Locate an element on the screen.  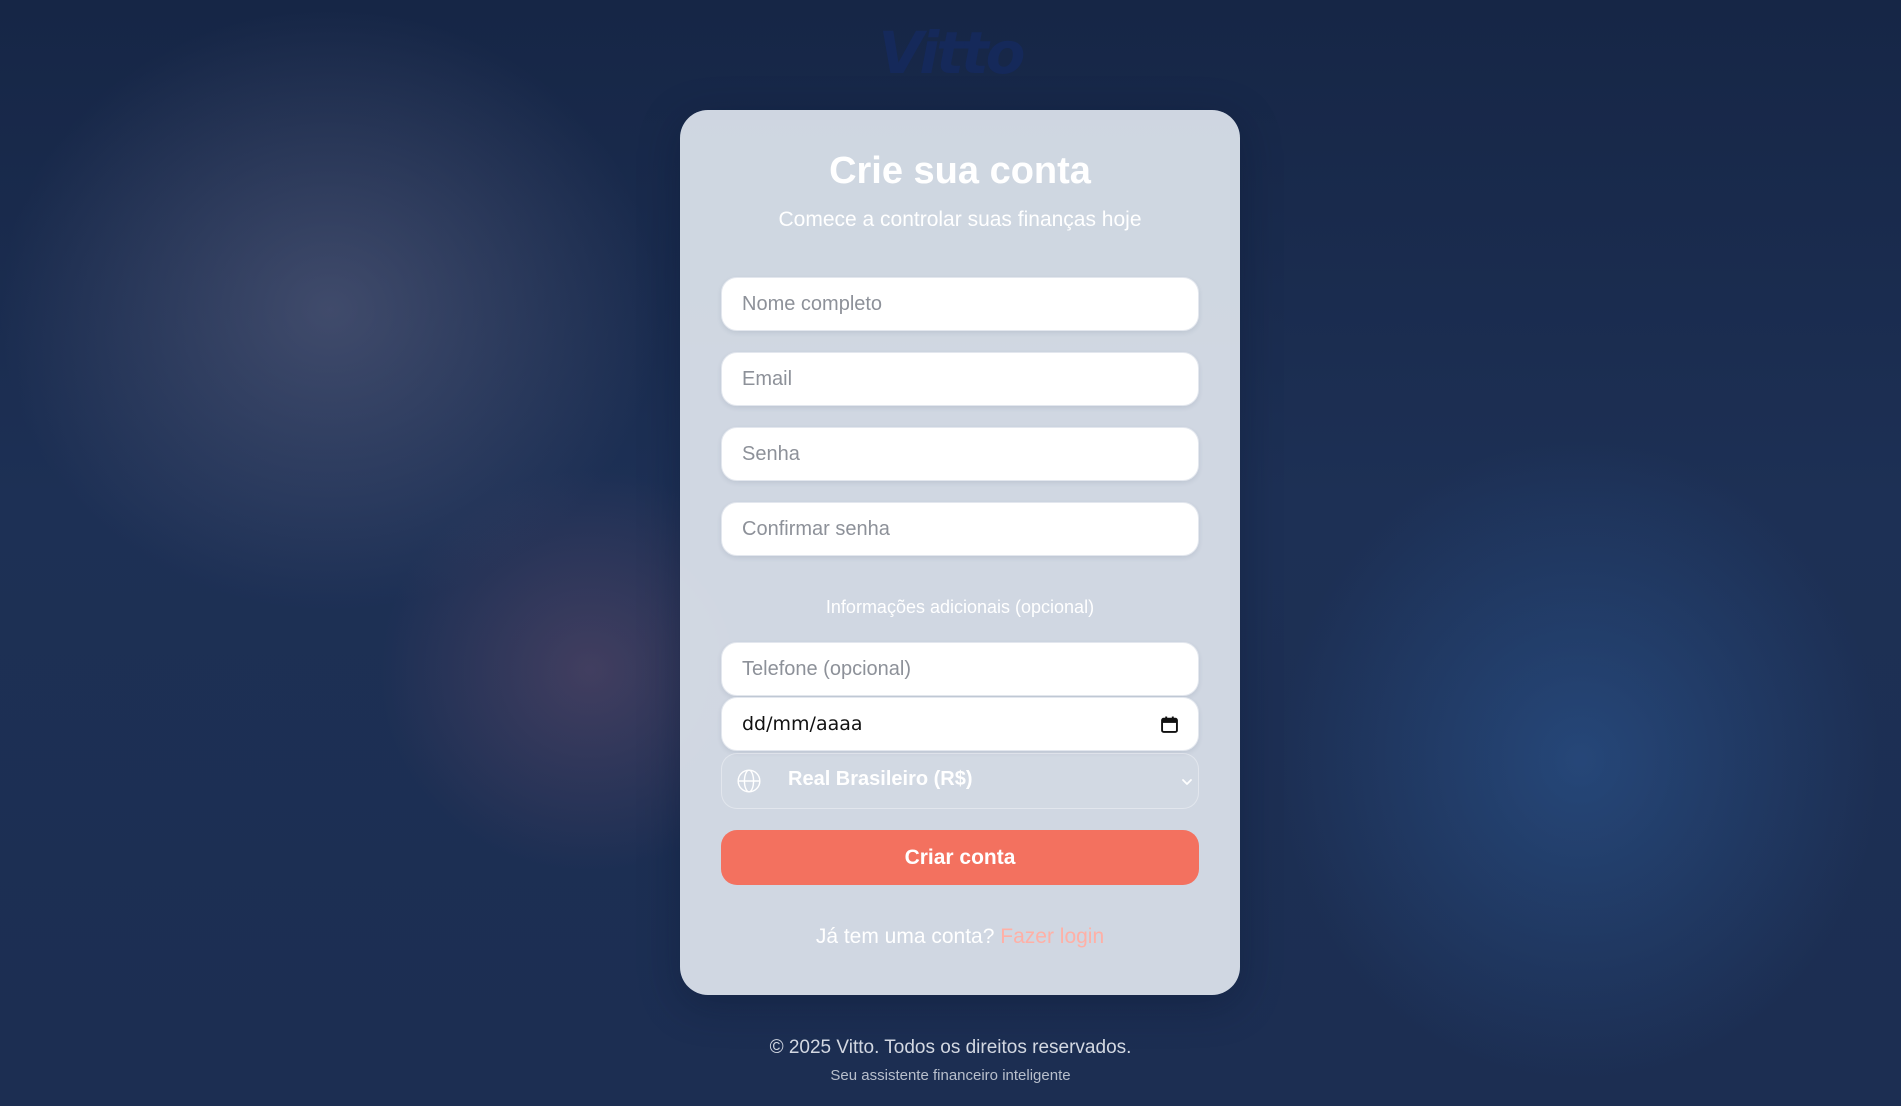
chevron-down-icon is located at coordinates (1187, 782).